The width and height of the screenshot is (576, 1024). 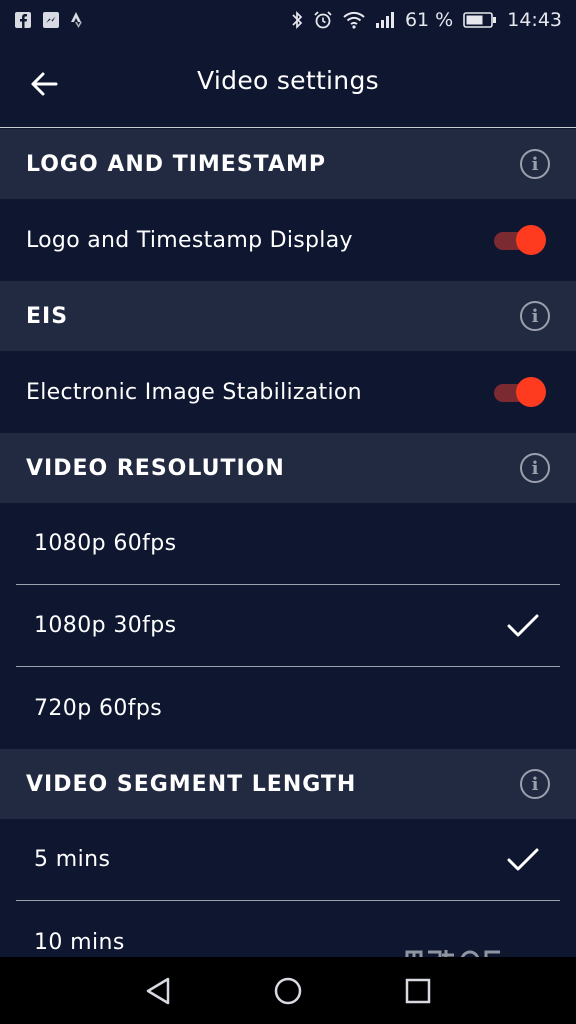 What do you see at coordinates (429, 20) in the screenshot?
I see `battery-percent: 61 %` at bounding box center [429, 20].